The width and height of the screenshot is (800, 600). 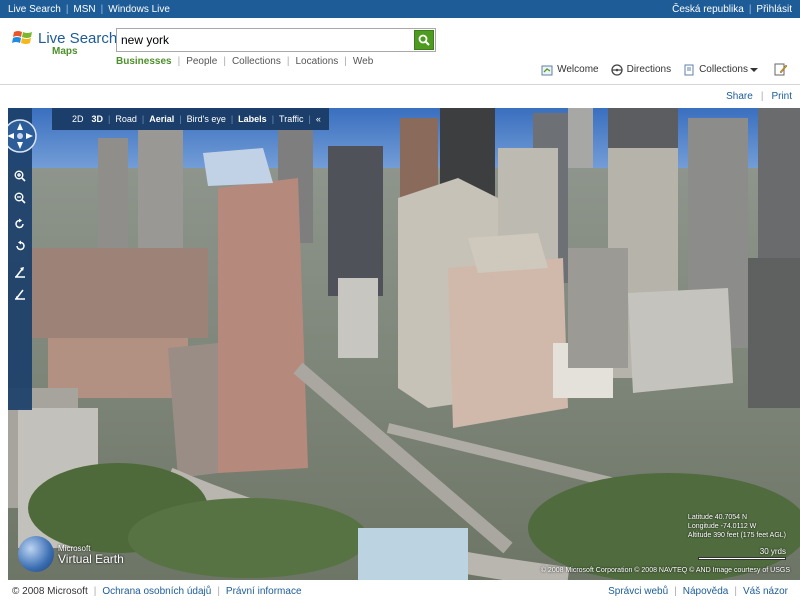 I want to click on search-icon, so click(x=424, y=40).